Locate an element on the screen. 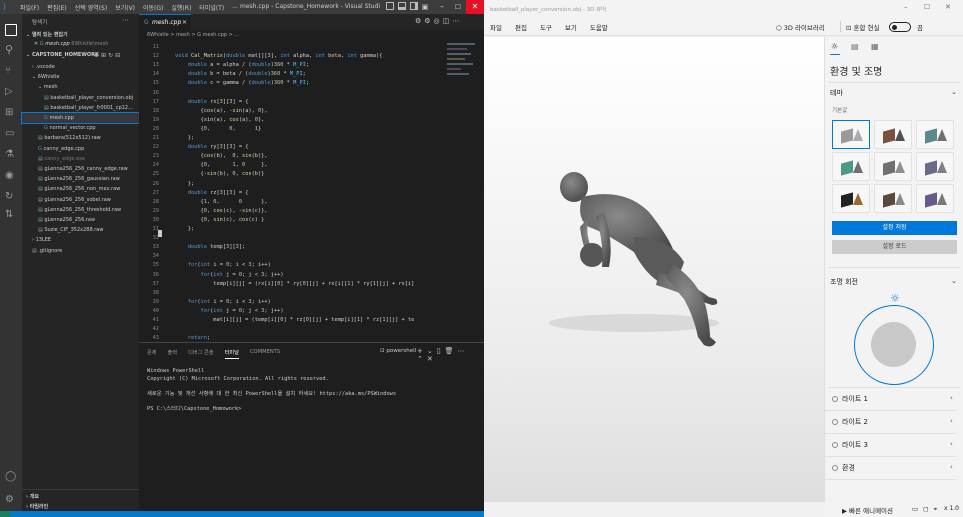 The image size is (963, 517). menu-item: 실행(R) is located at coordinates (181, 7).